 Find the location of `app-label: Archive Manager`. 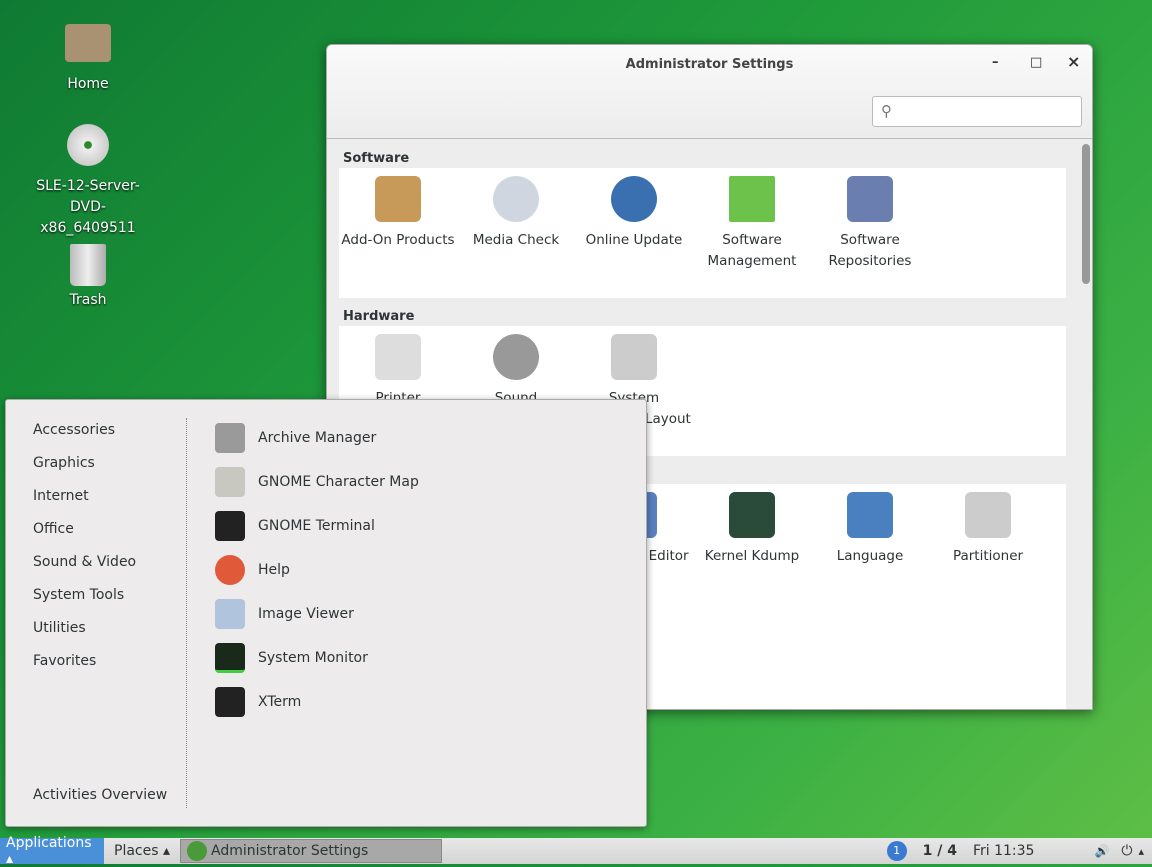

app-label: Archive Manager is located at coordinates (317, 438).